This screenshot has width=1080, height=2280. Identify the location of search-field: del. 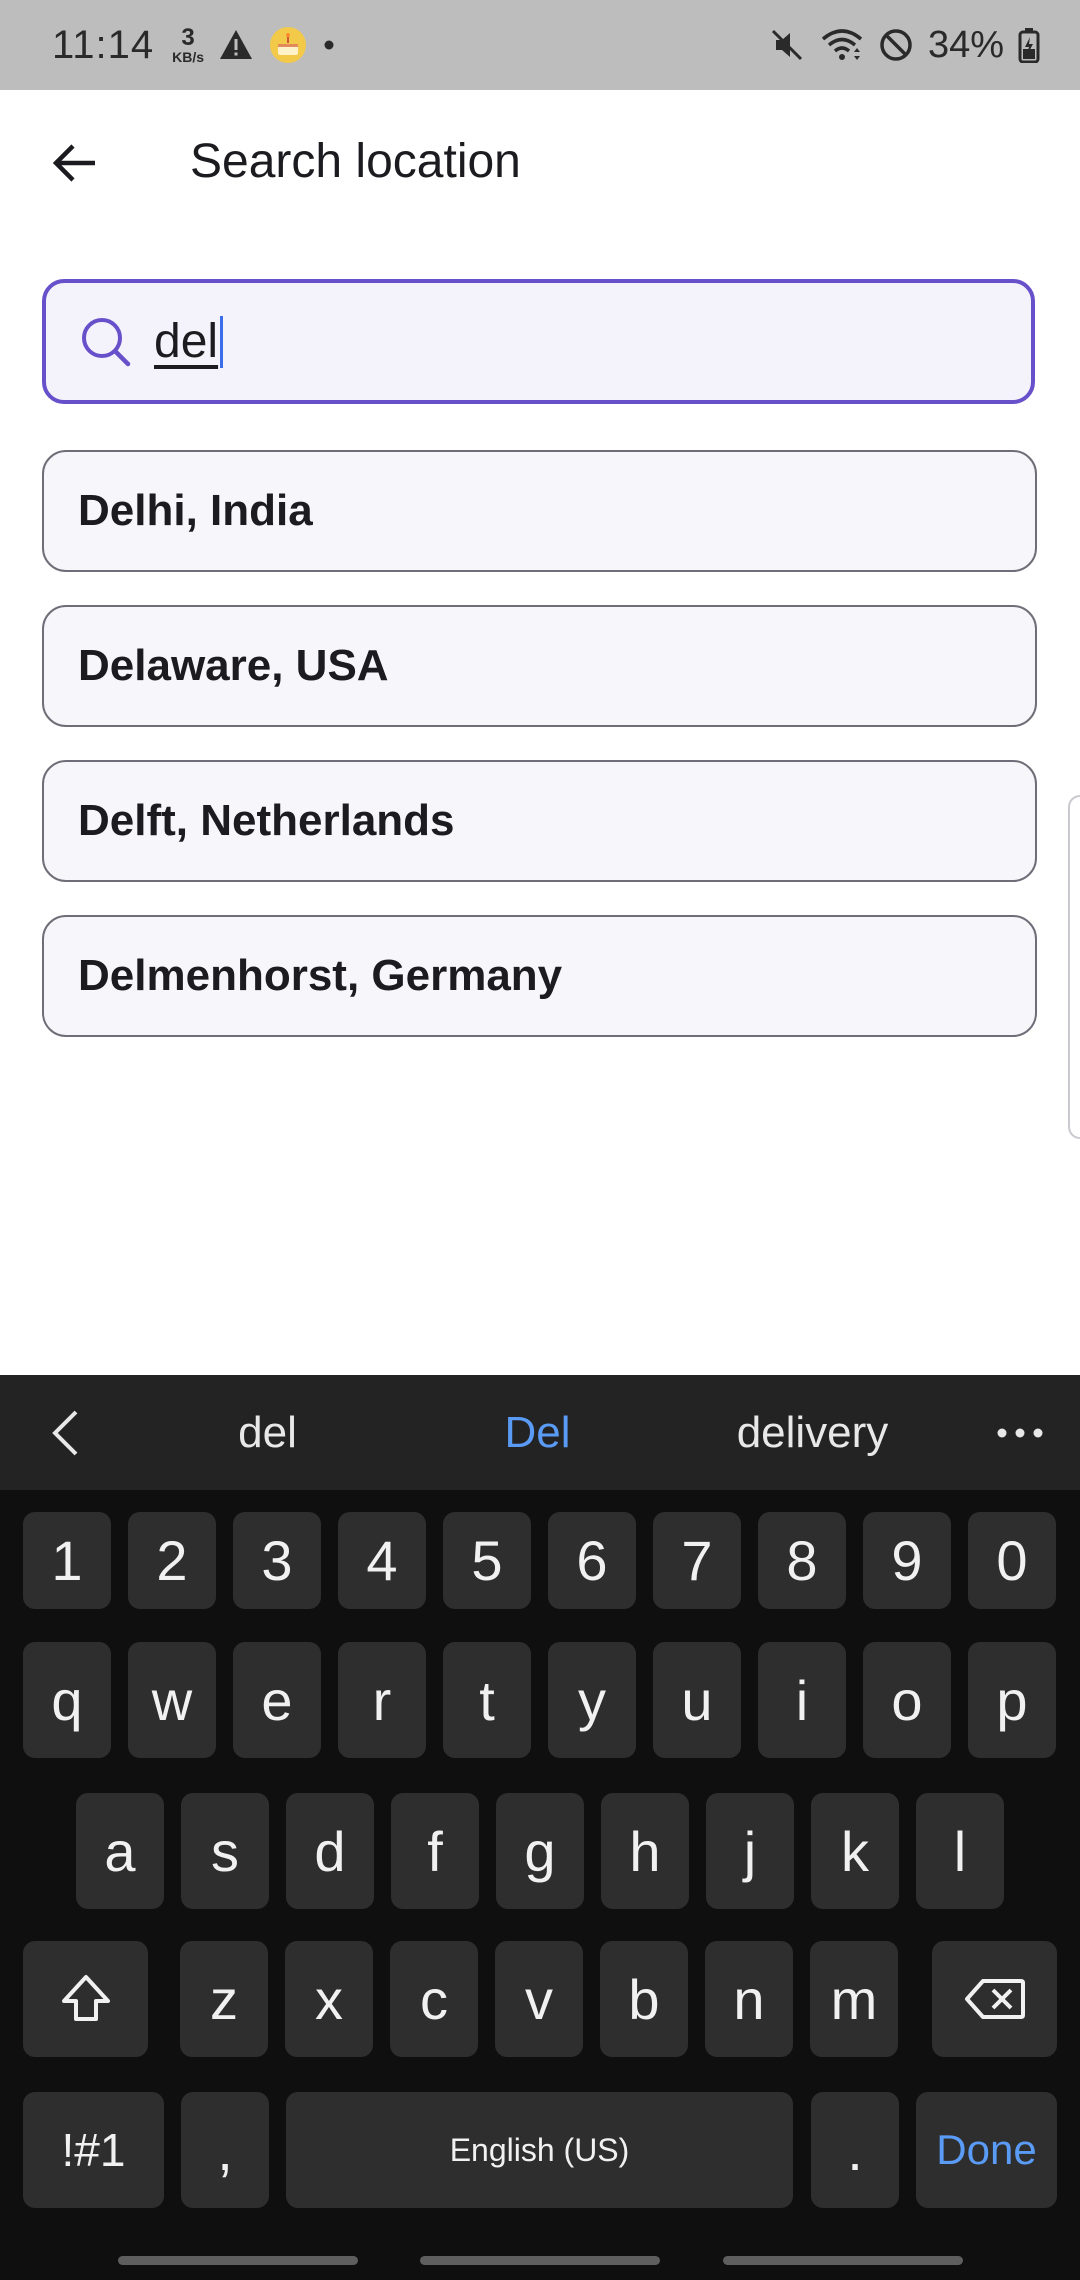
(538, 341).